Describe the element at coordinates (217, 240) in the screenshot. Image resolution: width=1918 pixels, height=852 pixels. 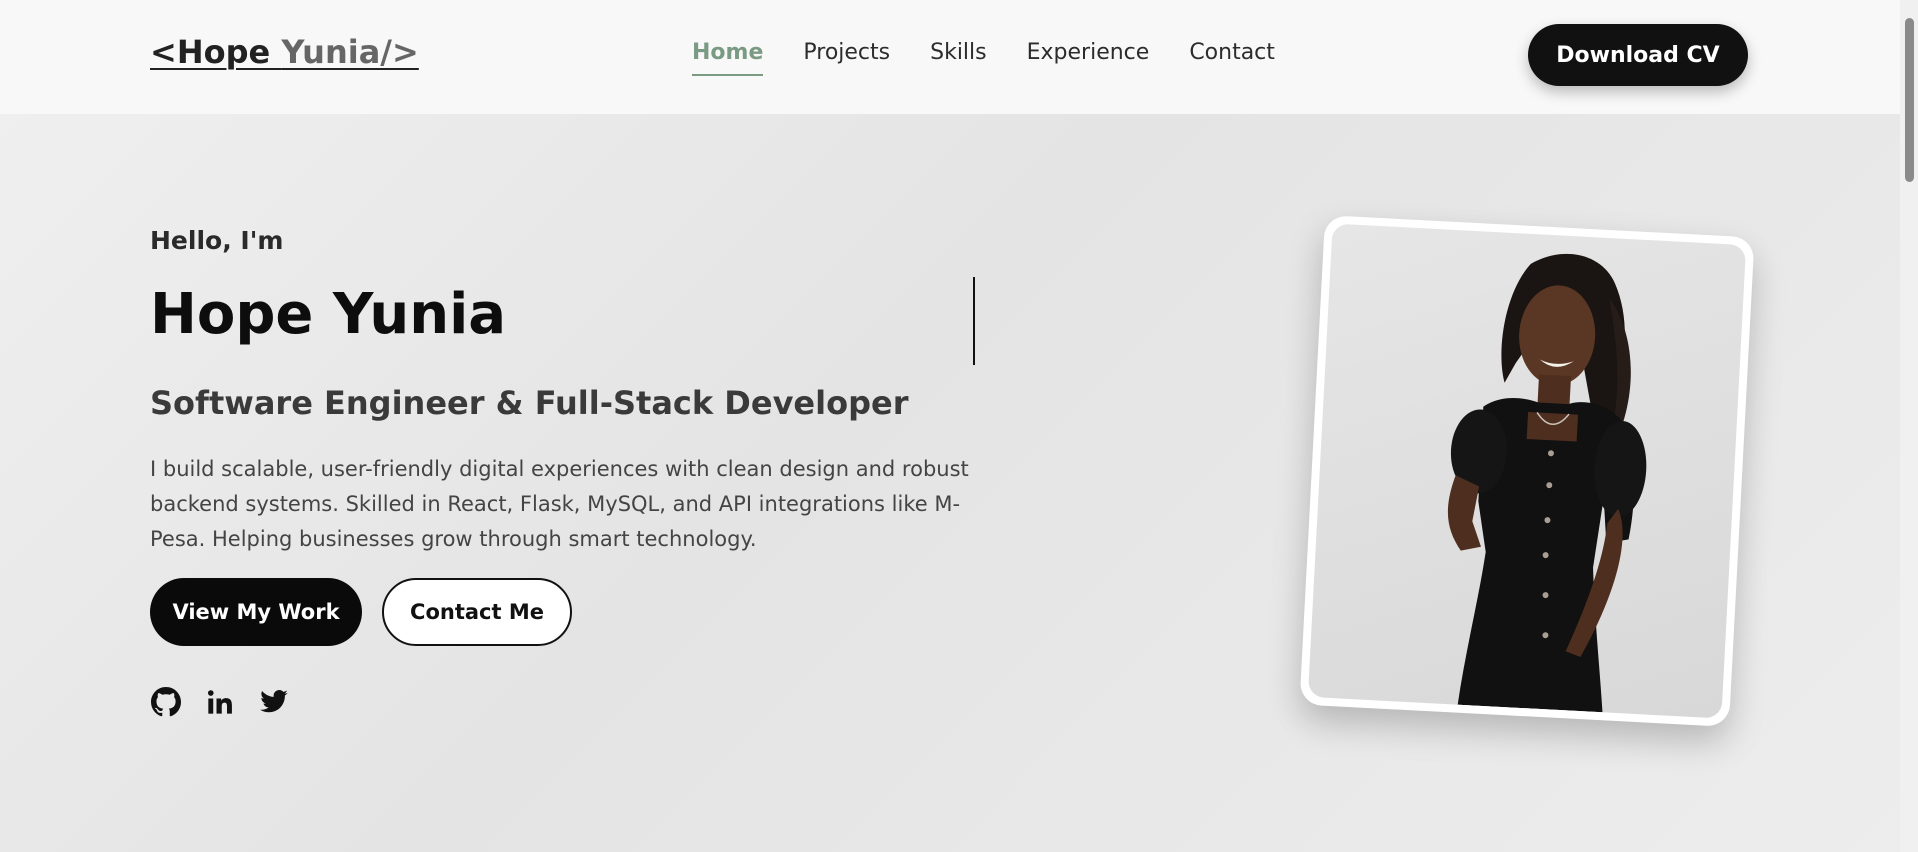
I see `hero-greeting: Hello, I'm` at that location.